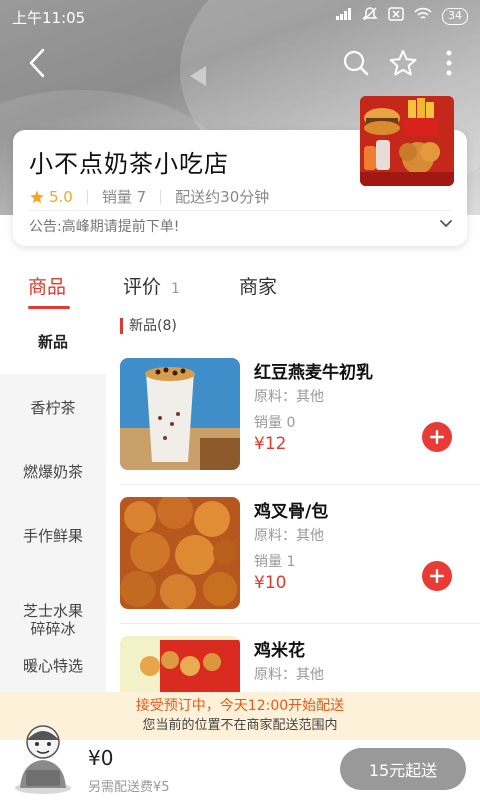 This screenshot has width=480, height=800. What do you see at coordinates (275, 562) in the screenshot?
I see `product-sales: 销量 1` at bounding box center [275, 562].